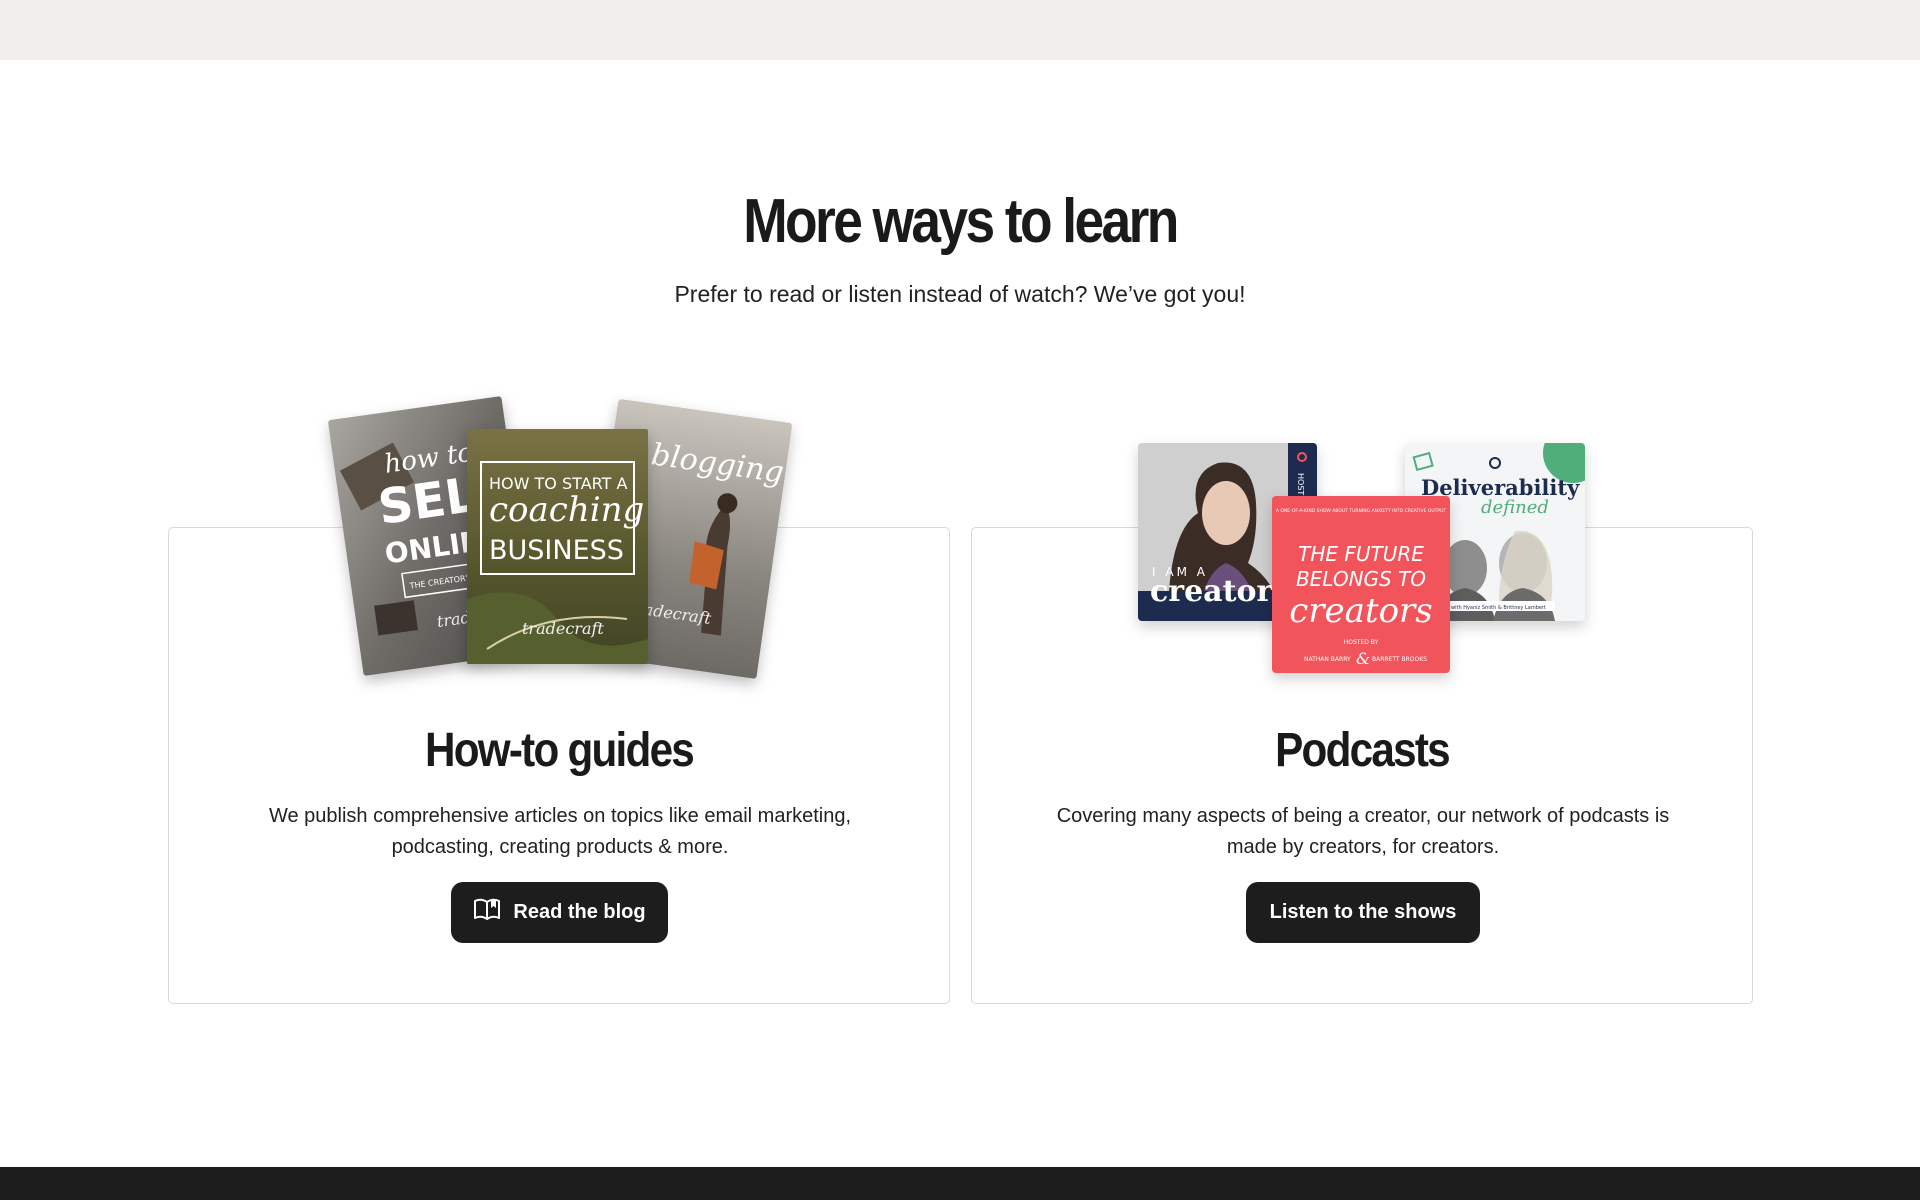  What do you see at coordinates (1361, 642) in the screenshot?
I see `future-hosted-text: HOSTED BY` at bounding box center [1361, 642].